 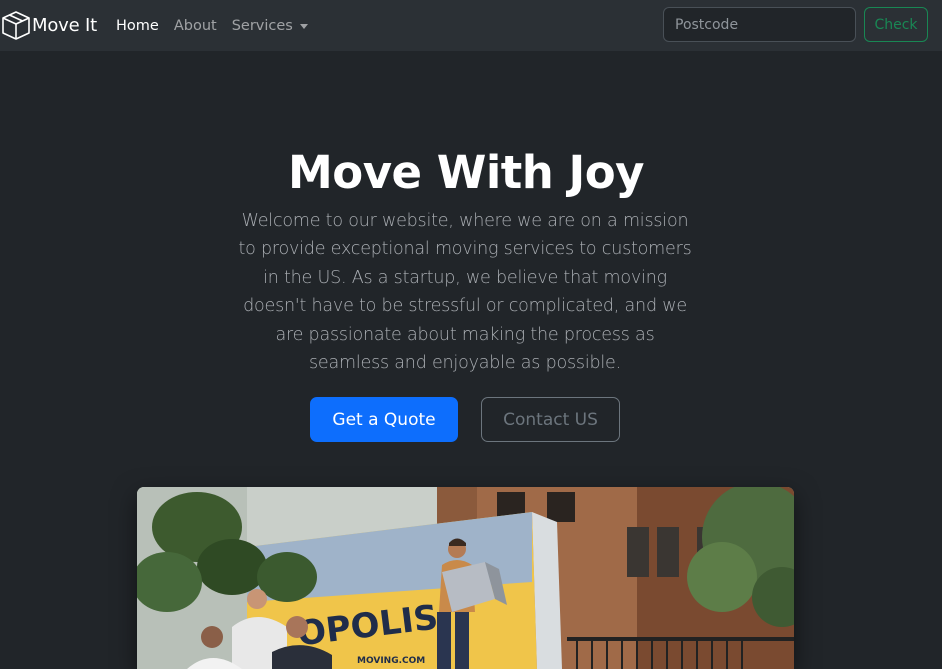 What do you see at coordinates (16, 25) in the screenshot?
I see `box-icon` at bounding box center [16, 25].